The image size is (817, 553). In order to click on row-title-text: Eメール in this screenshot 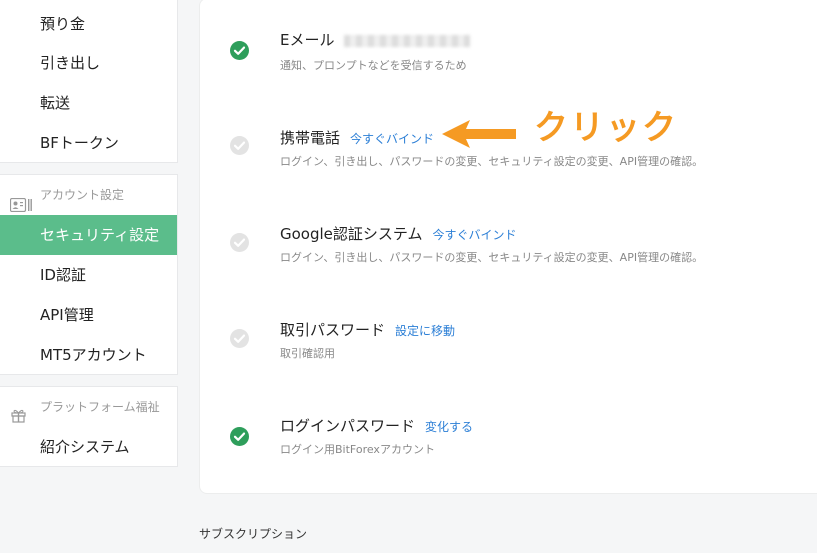, I will do `click(307, 40)`.